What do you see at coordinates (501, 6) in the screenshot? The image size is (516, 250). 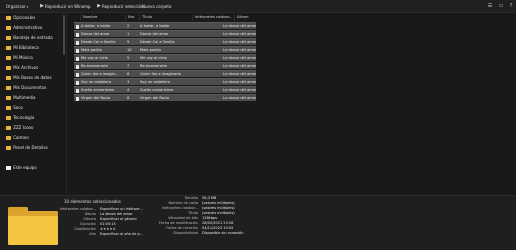 I see `panel-icon: ▭` at bounding box center [501, 6].